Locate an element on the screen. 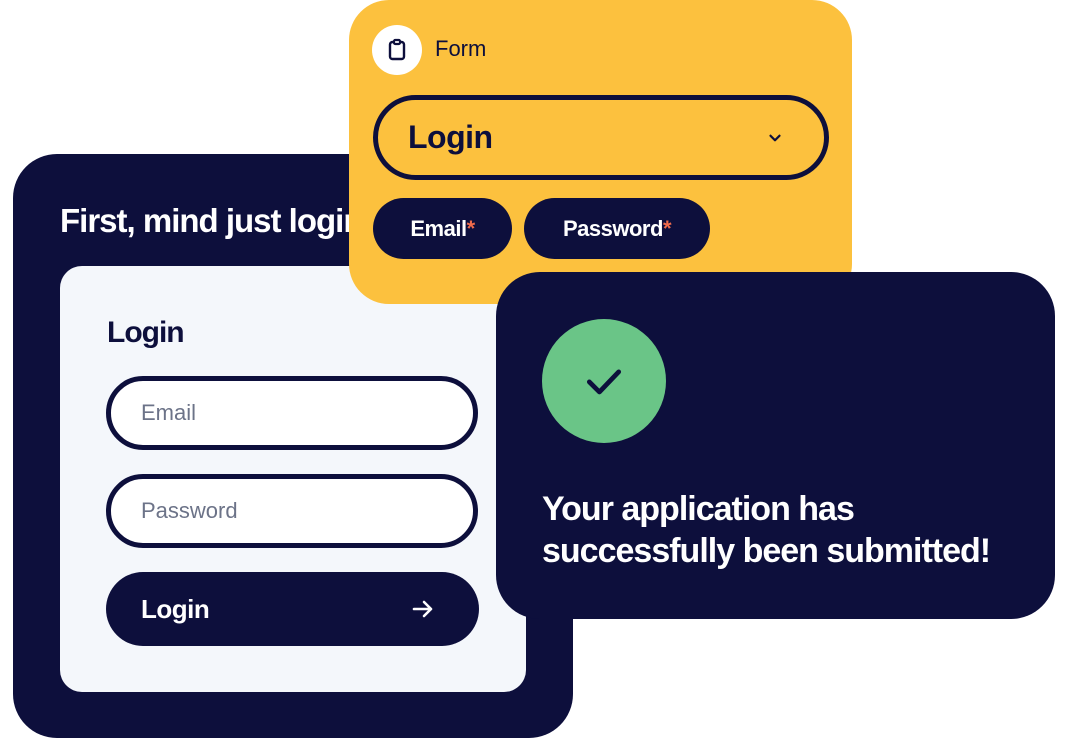 The width and height of the screenshot is (1068, 738). form-badge is located at coordinates (397, 50).